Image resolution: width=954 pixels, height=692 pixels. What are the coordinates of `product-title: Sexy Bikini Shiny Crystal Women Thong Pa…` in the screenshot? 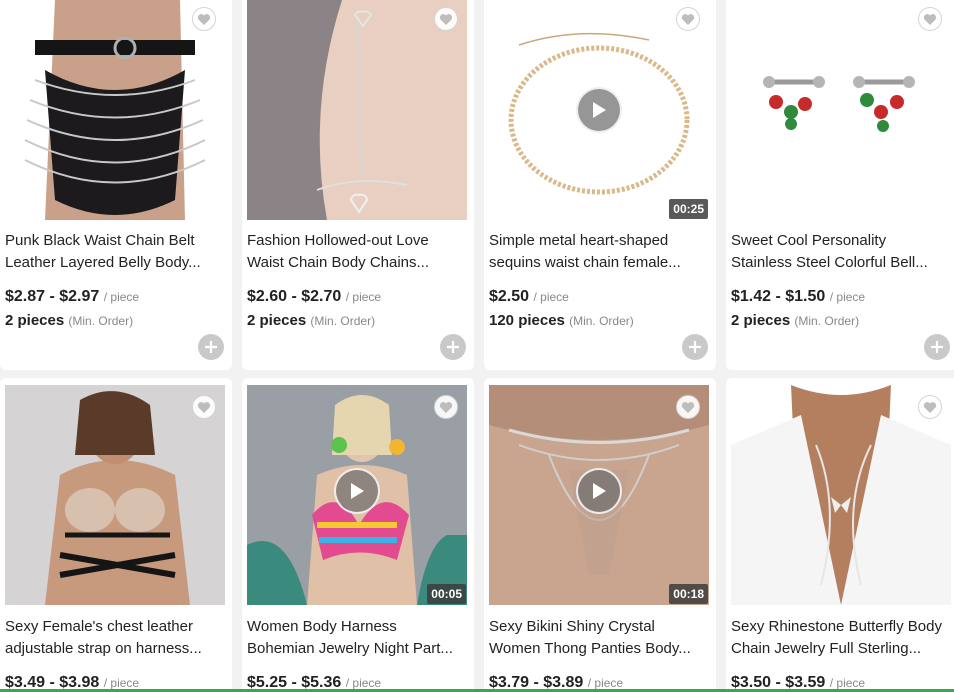 It's located at (599, 638).